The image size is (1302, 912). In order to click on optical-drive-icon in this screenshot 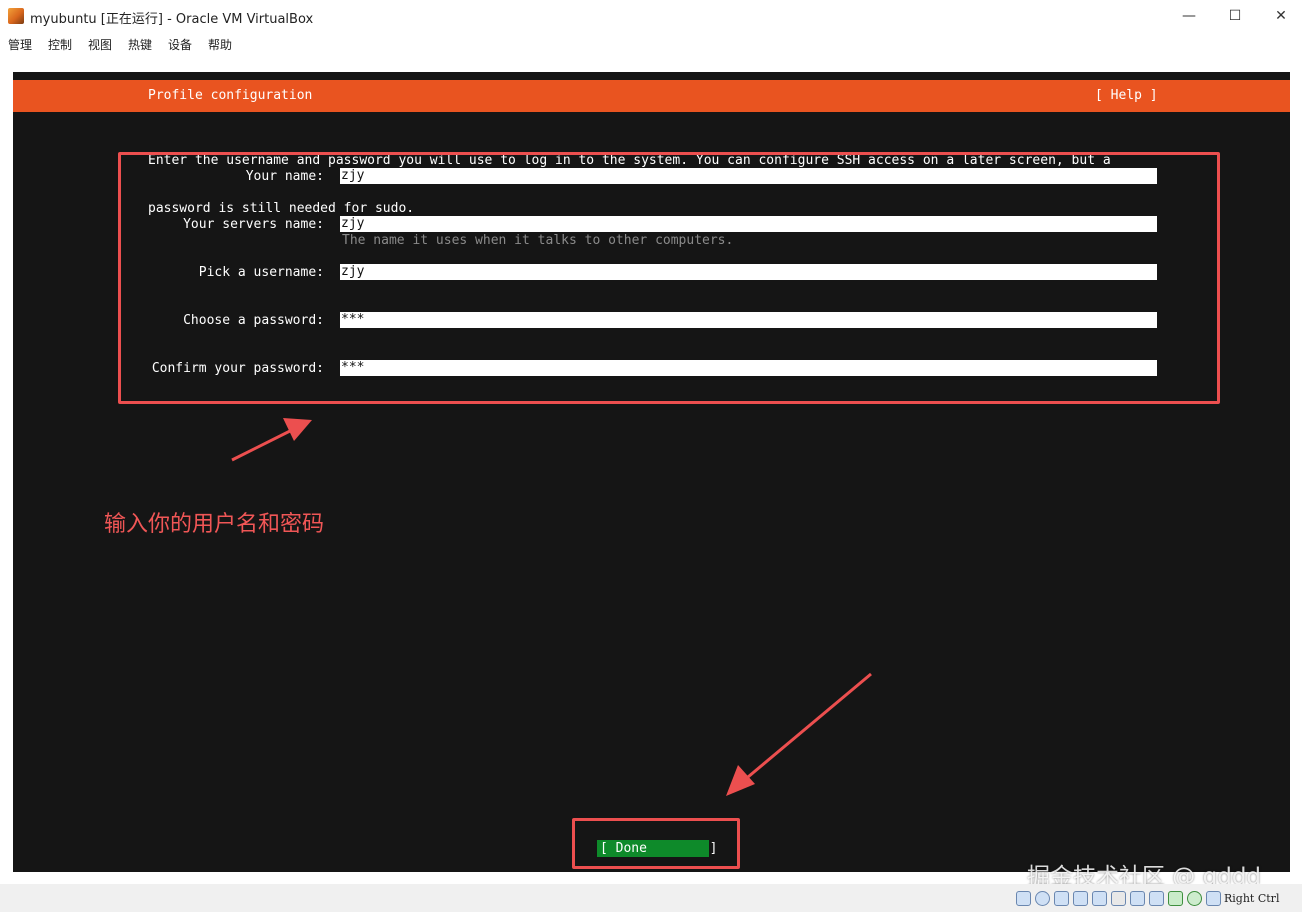, I will do `click(1042, 898)`.